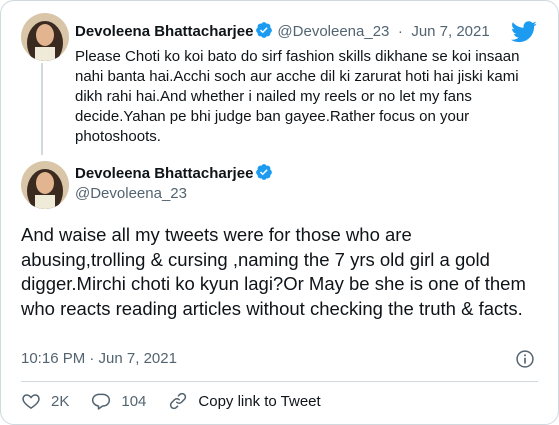 The height and width of the screenshot is (425, 559). I want to click on like-count: 2K, so click(60, 401).